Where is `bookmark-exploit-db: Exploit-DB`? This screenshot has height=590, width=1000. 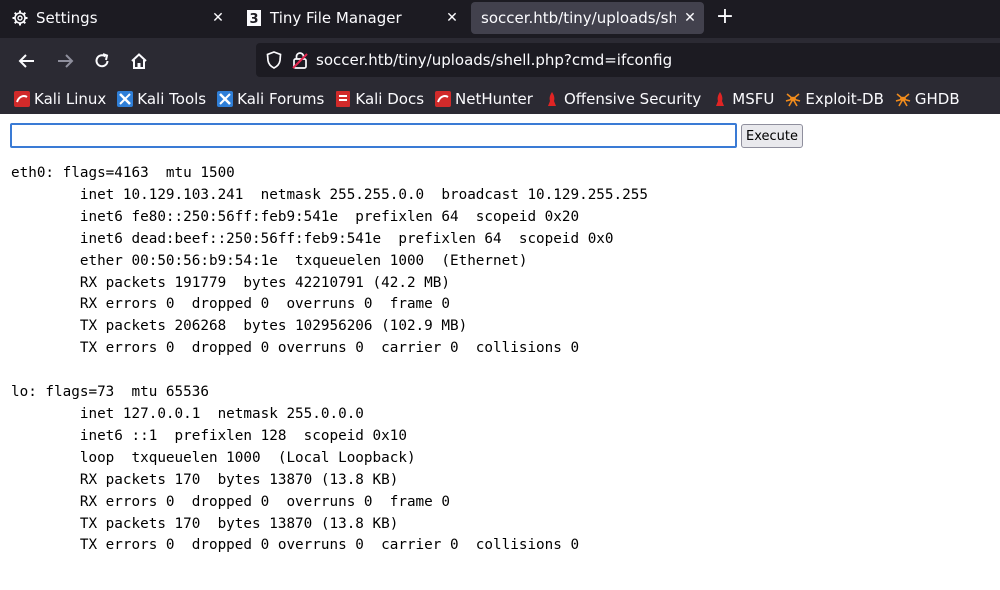
bookmark-exploit-db: Exploit-DB is located at coordinates (834, 99).